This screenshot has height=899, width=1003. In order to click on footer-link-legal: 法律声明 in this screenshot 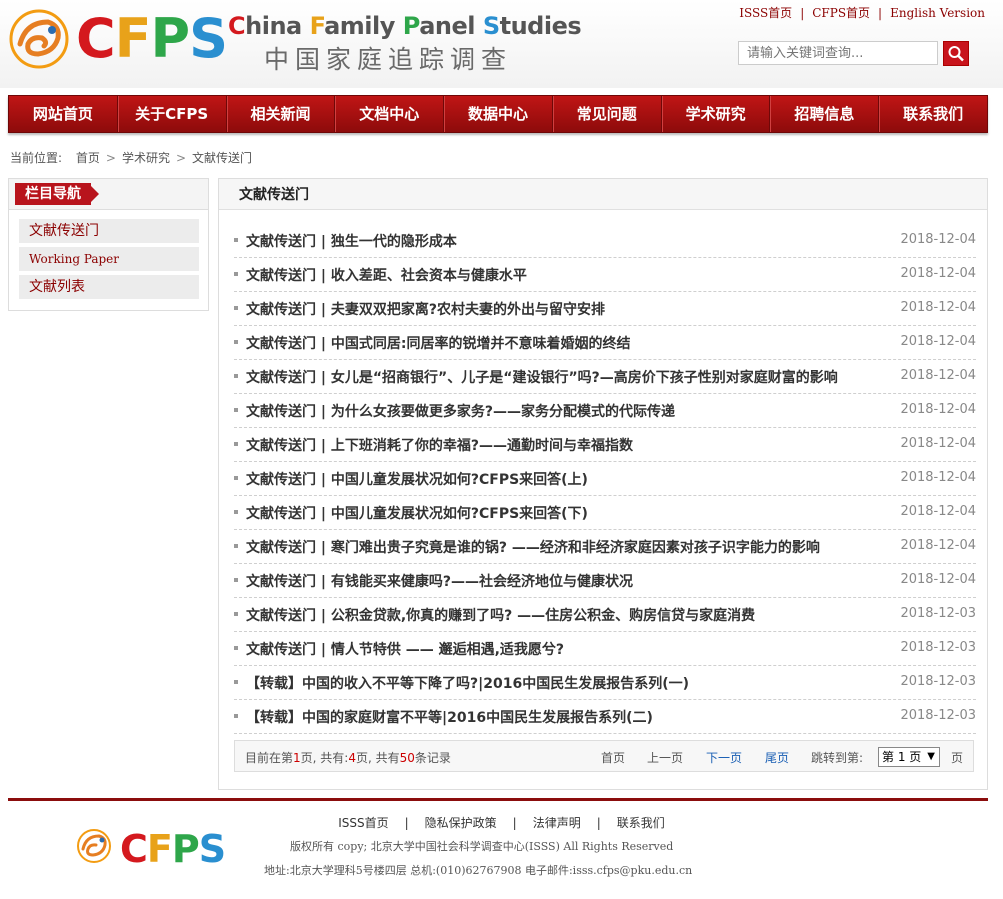, I will do `click(557, 823)`.